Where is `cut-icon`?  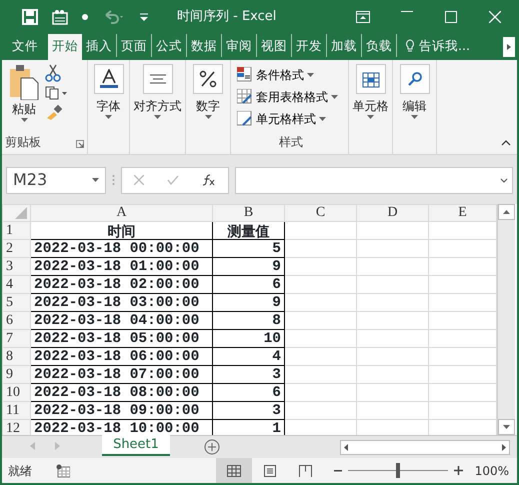
cut-icon is located at coordinates (53, 73).